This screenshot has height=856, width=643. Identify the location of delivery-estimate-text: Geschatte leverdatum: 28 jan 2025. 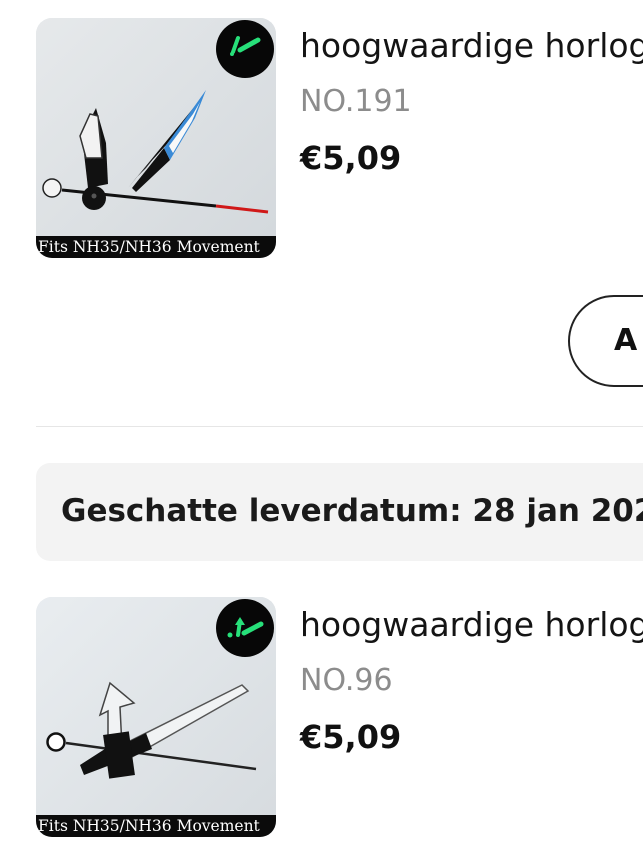
(352, 511).